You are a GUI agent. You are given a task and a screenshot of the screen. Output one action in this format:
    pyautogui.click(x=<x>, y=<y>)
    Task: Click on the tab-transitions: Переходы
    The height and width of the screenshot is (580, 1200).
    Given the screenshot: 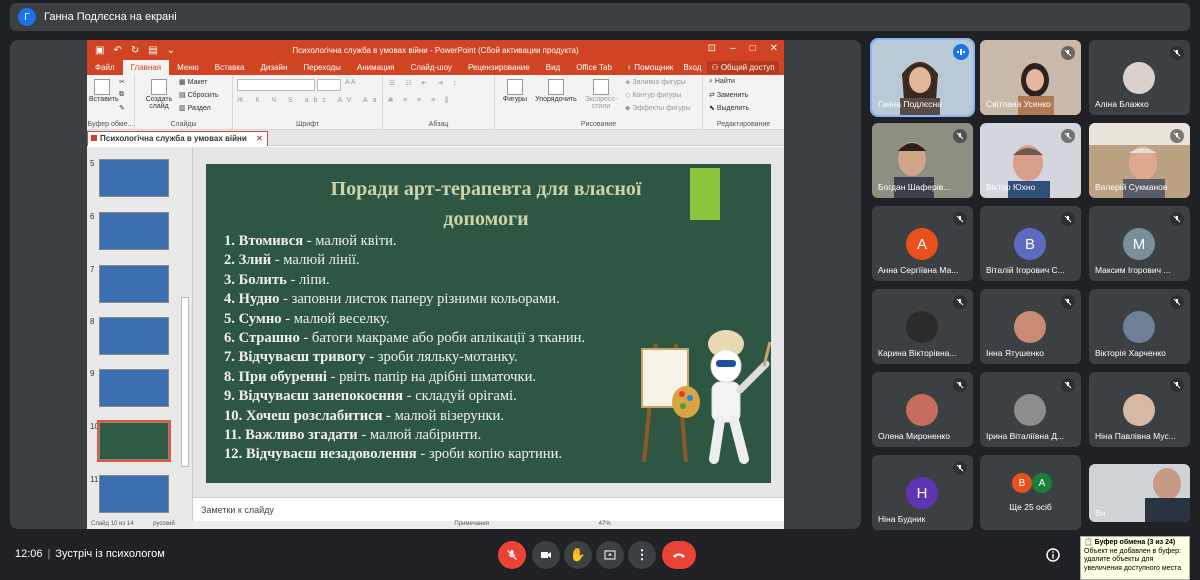 What is the action you would take?
    pyautogui.click(x=322, y=67)
    